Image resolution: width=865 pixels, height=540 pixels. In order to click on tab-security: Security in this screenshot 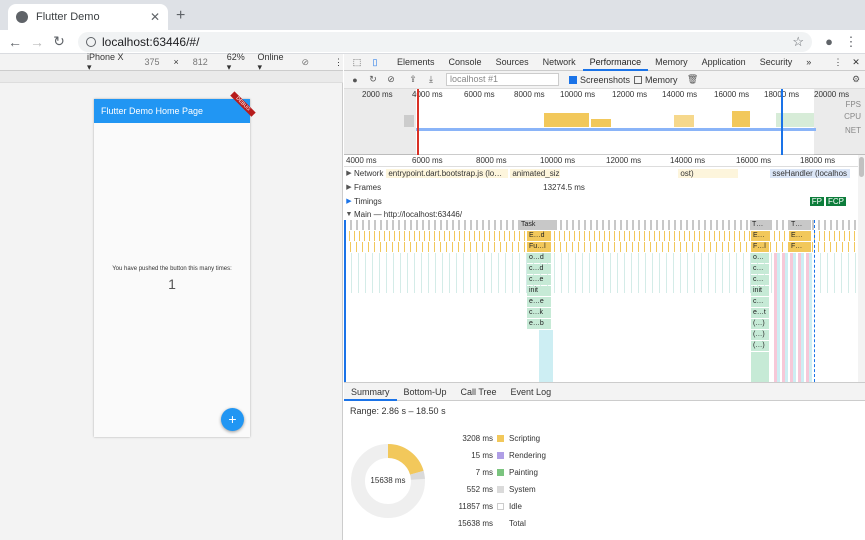, I will do `click(776, 62)`.